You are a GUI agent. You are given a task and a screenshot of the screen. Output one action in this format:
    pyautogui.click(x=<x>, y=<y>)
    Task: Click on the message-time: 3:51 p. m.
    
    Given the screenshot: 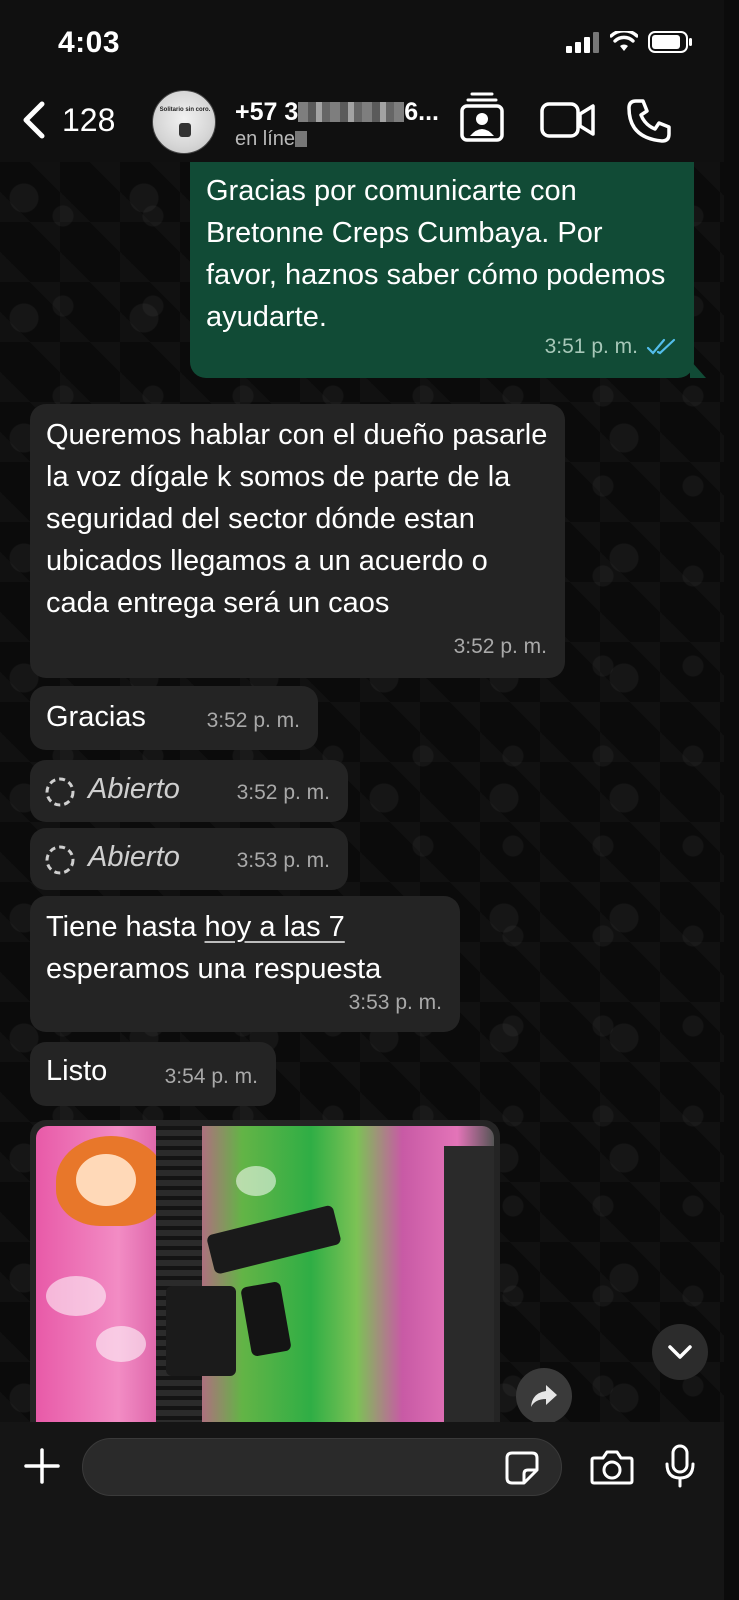 What is the action you would take?
    pyautogui.click(x=591, y=346)
    